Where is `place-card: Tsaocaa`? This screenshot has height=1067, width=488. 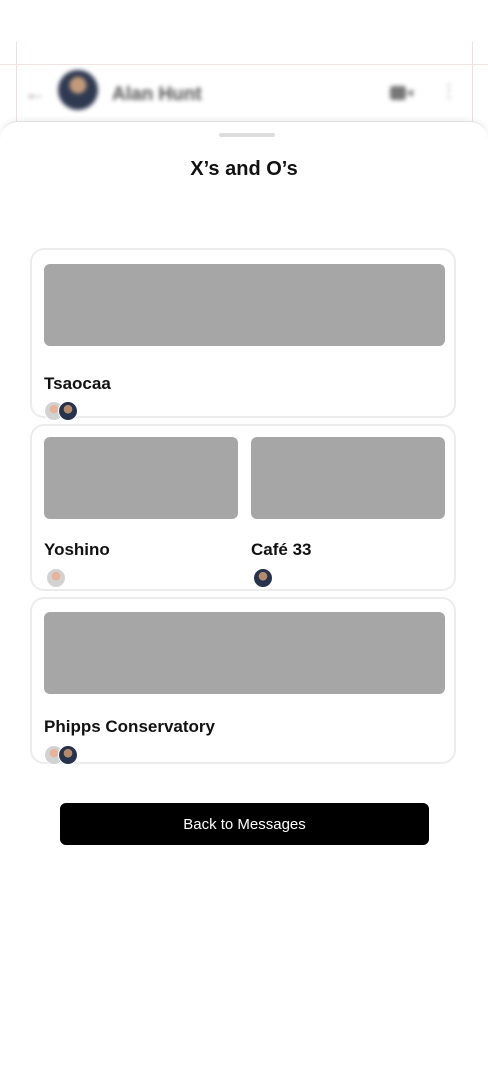
place-card: Tsaocaa is located at coordinates (243, 334).